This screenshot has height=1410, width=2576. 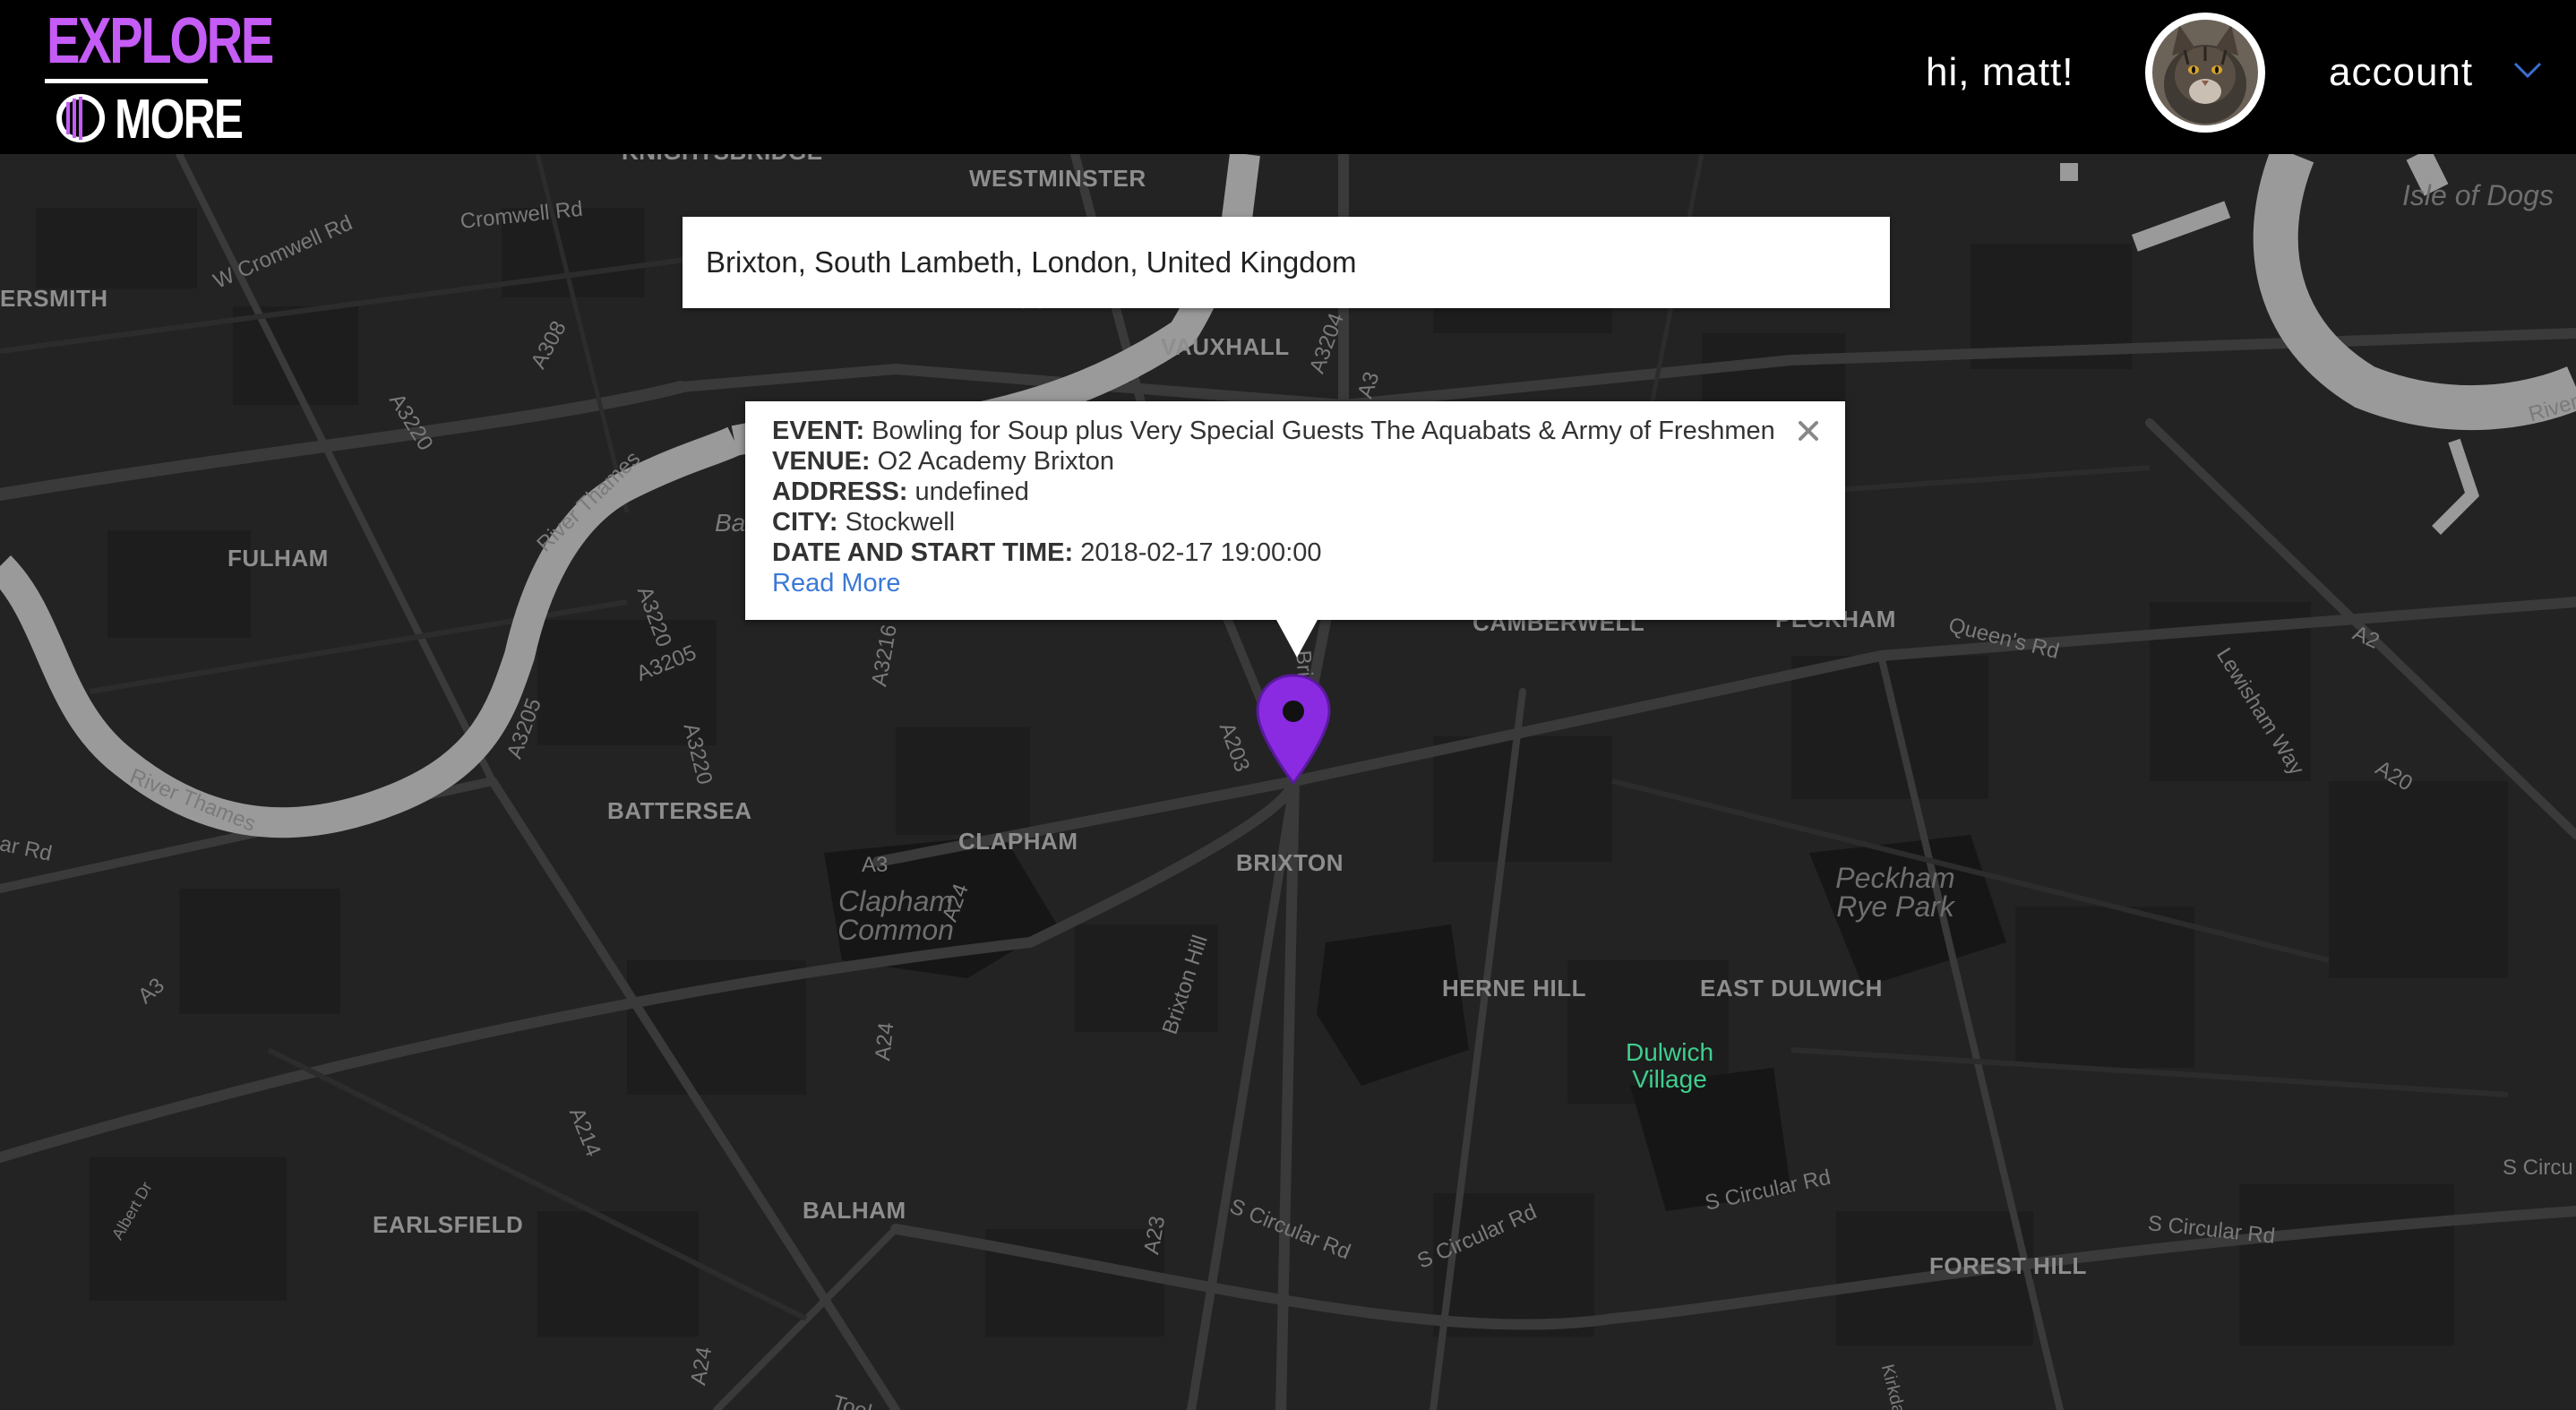 What do you see at coordinates (2478, 195) in the screenshot?
I see `park-label: Isle of Dogs` at bounding box center [2478, 195].